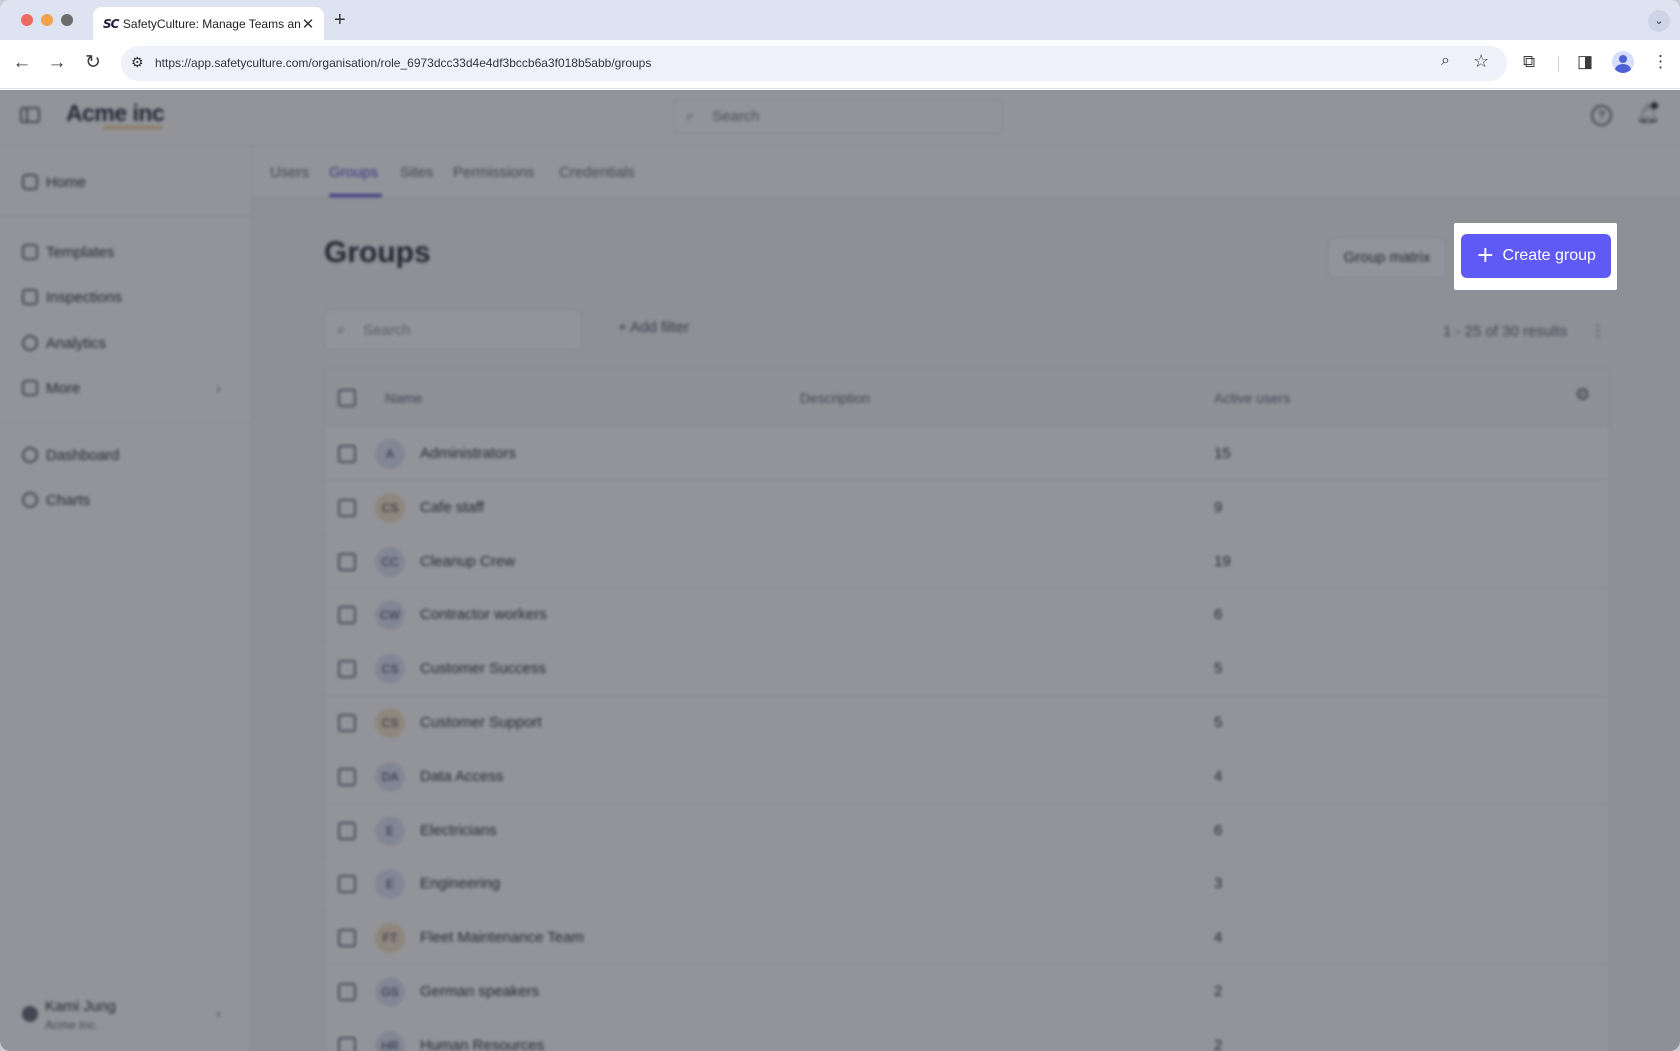 Image resolution: width=1680 pixels, height=1051 pixels. Describe the element at coordinates (93, 63) in the screenshot. I see `reload-icon: ↻` at that location.